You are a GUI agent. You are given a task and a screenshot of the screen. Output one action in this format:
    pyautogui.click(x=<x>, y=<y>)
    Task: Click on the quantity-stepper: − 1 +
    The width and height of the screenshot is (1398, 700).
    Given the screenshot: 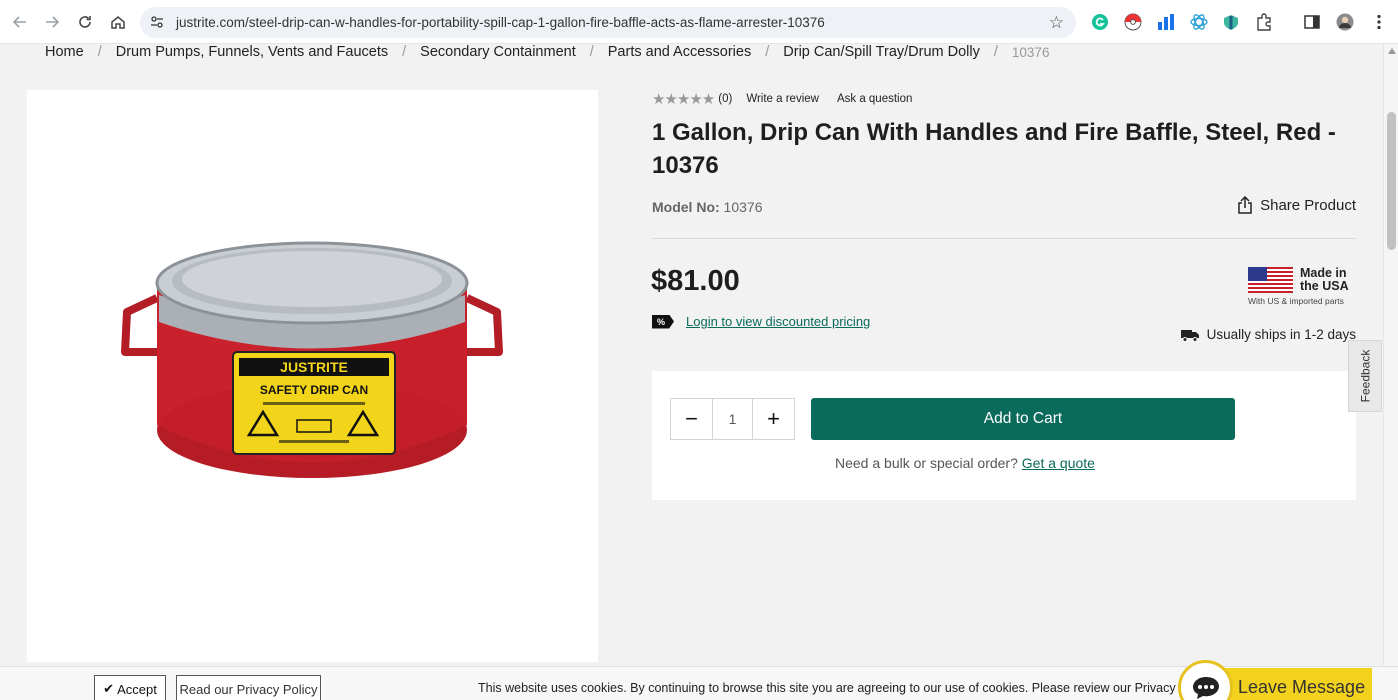 What is the action you would take?
    pyautogui.click(x=732, y=419)
    